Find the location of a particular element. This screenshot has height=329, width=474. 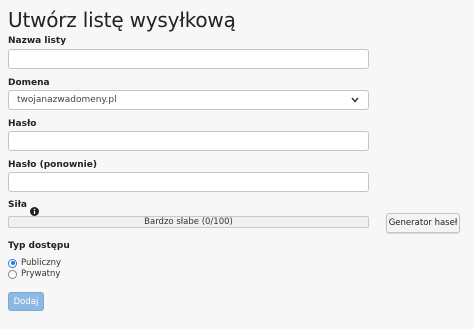

radio-public-button is located at coordinates (12, 263).